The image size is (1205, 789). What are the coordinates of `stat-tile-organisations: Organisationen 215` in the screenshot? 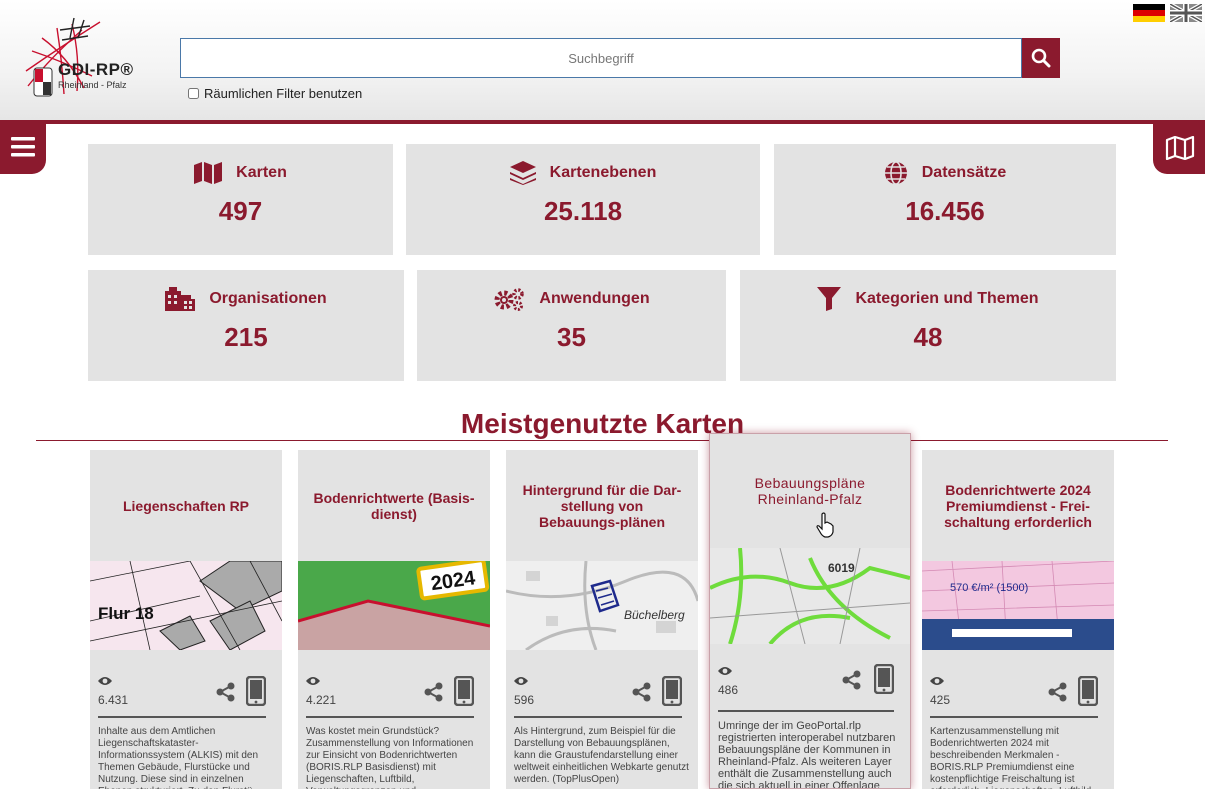 It's located at (246, 325).